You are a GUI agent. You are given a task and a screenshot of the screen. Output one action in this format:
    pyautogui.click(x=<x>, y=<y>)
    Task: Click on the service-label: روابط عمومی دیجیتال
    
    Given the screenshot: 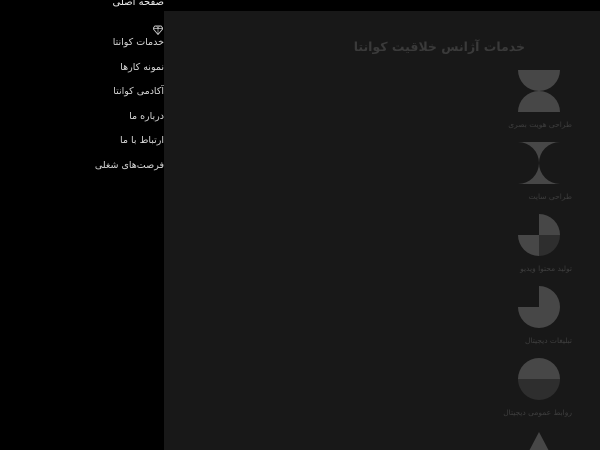 What is the action you would take?
    pyautogui.click(x=537, y=412)
    